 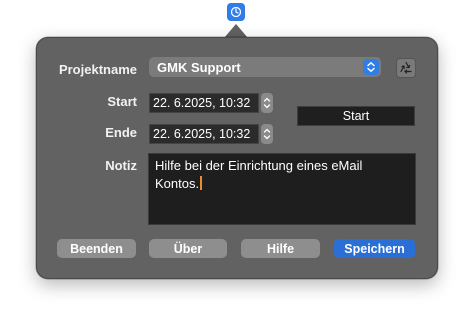 I want to click on end-stepper, so click(x=267, y=134).